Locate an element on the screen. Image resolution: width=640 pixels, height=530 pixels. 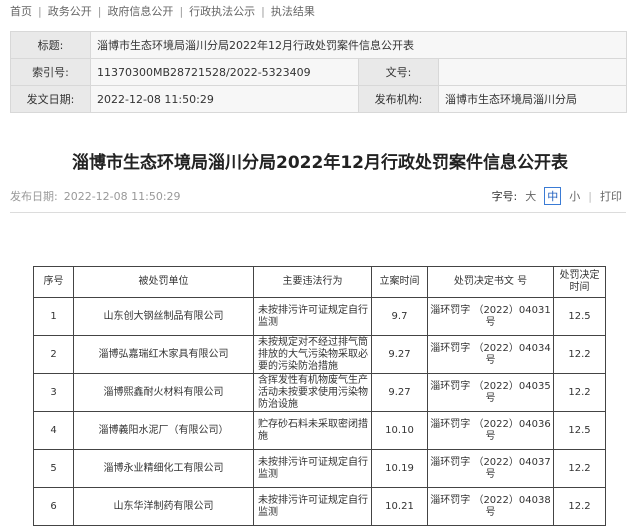
cell-no: 5 is located at coordinates (53, 468).